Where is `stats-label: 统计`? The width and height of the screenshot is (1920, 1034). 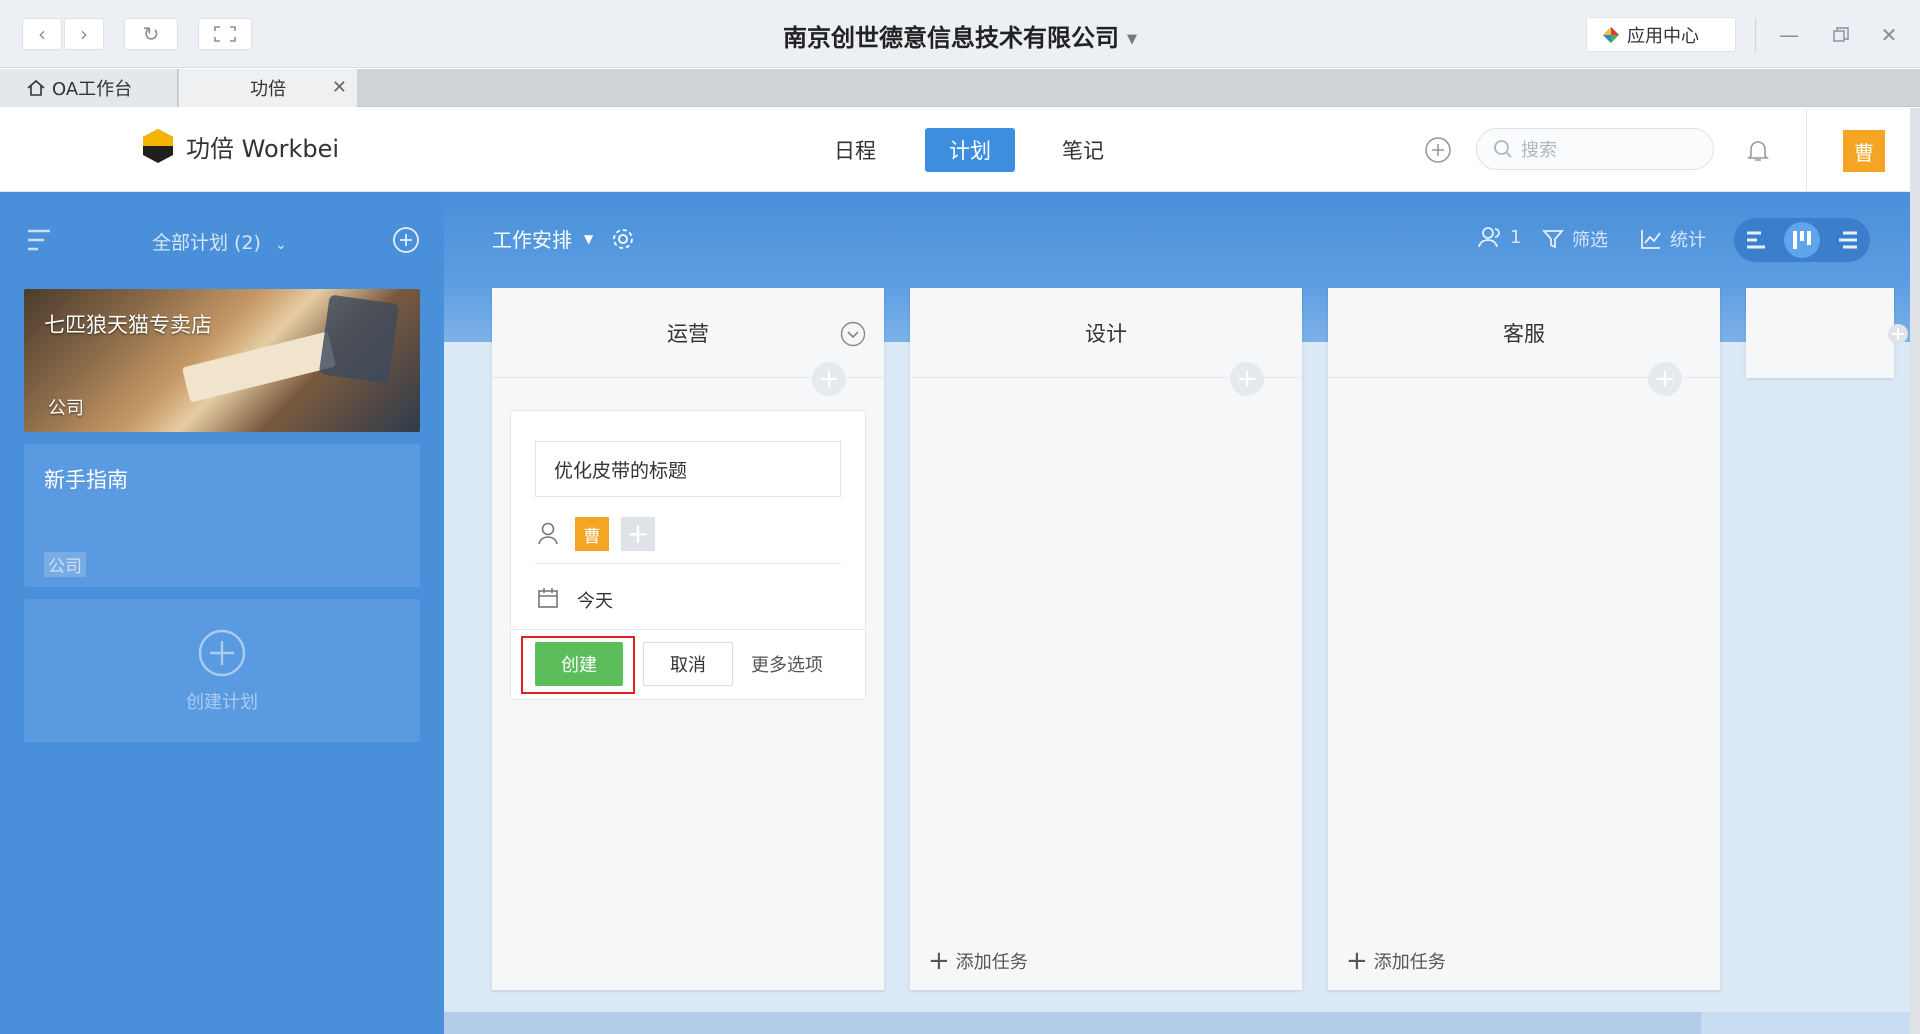 stats-label: 统计 is located at coordinates (1688, 240).